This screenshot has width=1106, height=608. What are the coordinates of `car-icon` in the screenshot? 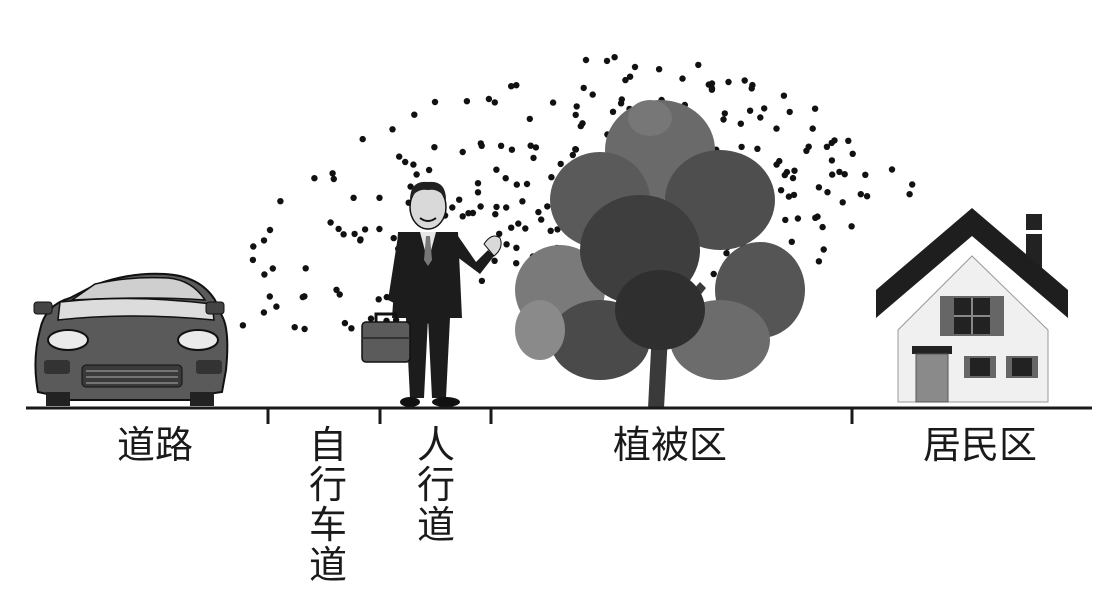 It's located at (131, 339).